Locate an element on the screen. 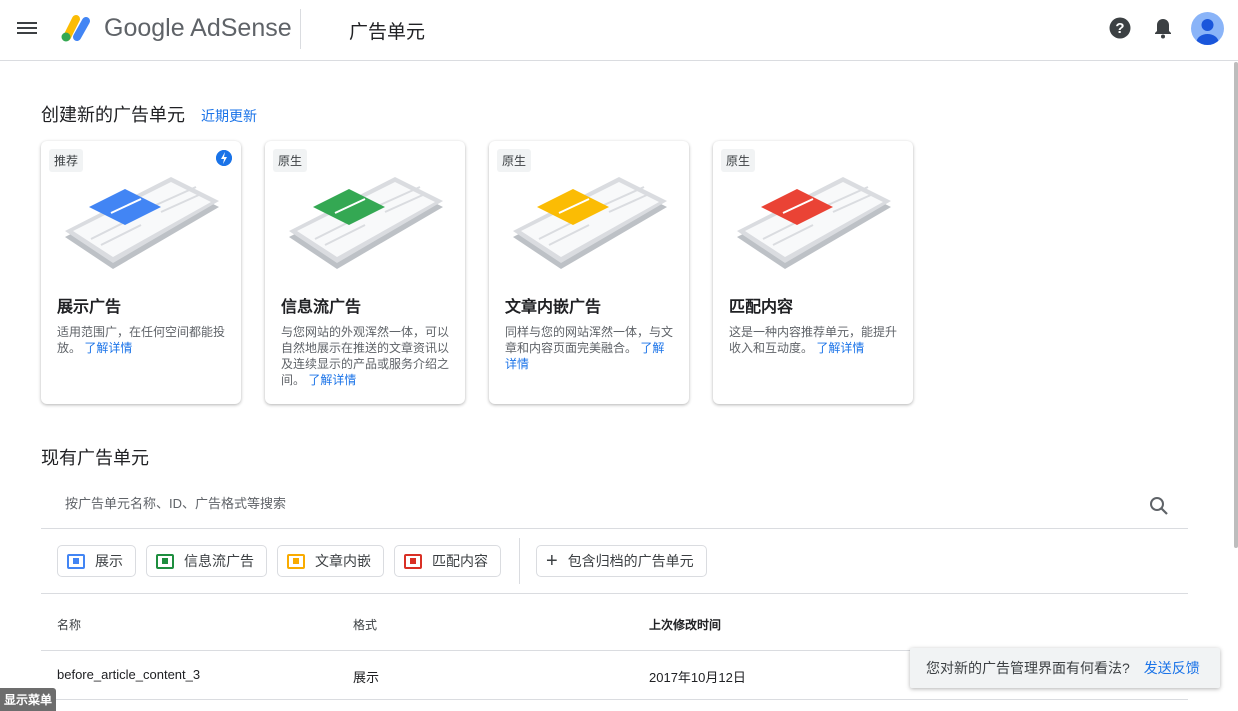  section-title: 创建新的广告单元 is located at coordinates (113, 115).